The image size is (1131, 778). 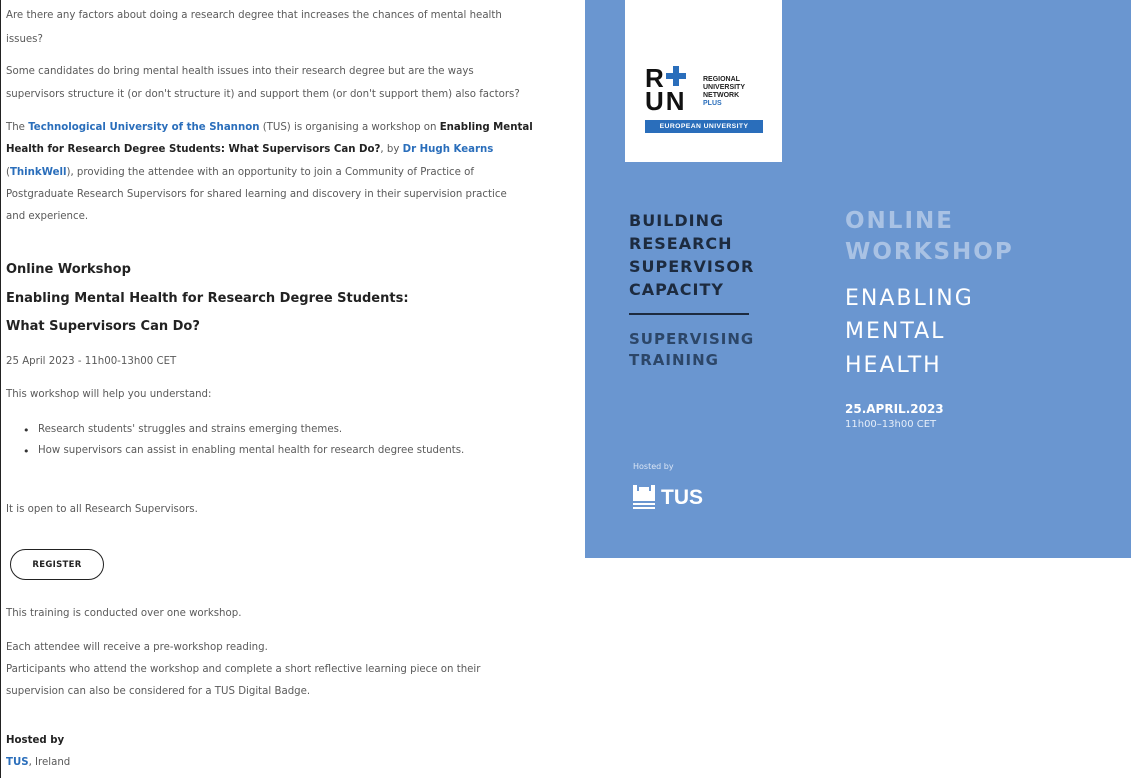 I want to click on banner-online: ONLINE, so click(x=899, y=221).